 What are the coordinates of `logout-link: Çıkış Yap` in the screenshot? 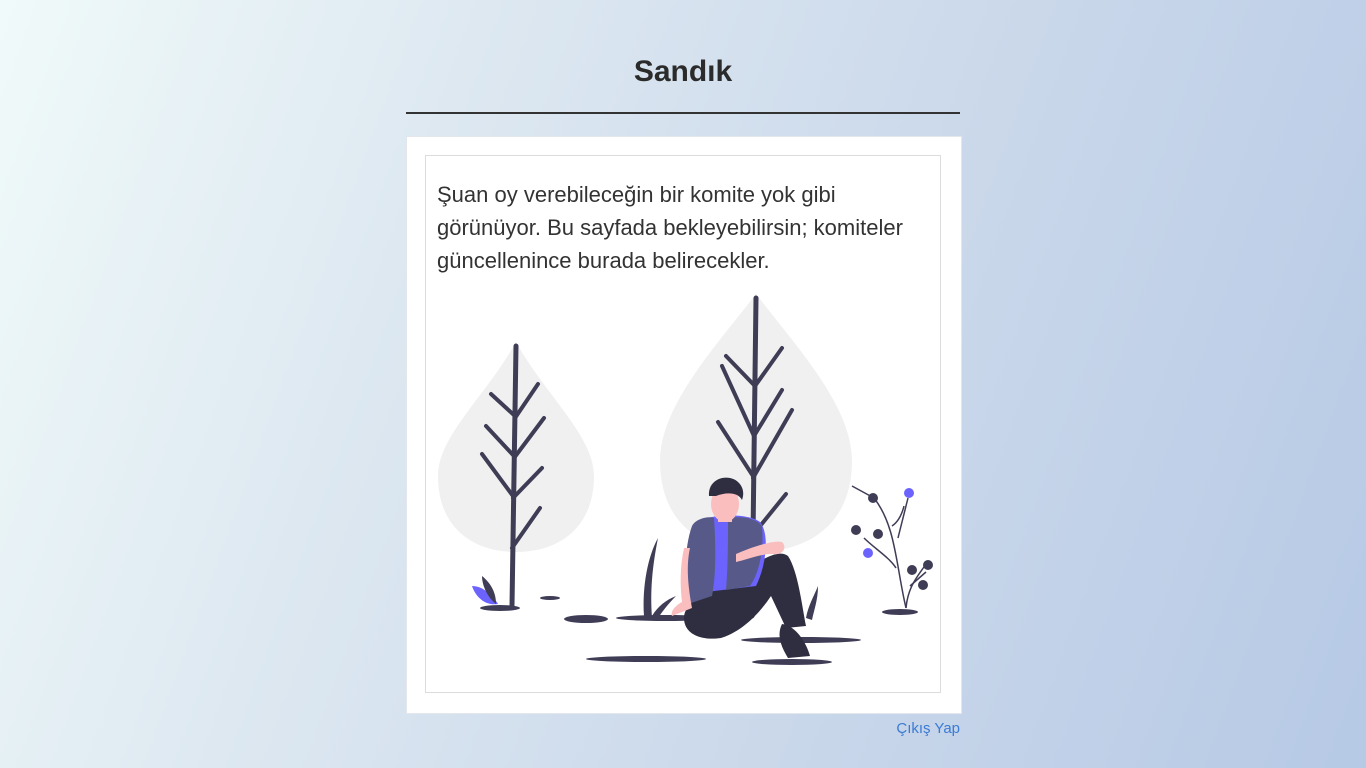 It's located at (928, 728).